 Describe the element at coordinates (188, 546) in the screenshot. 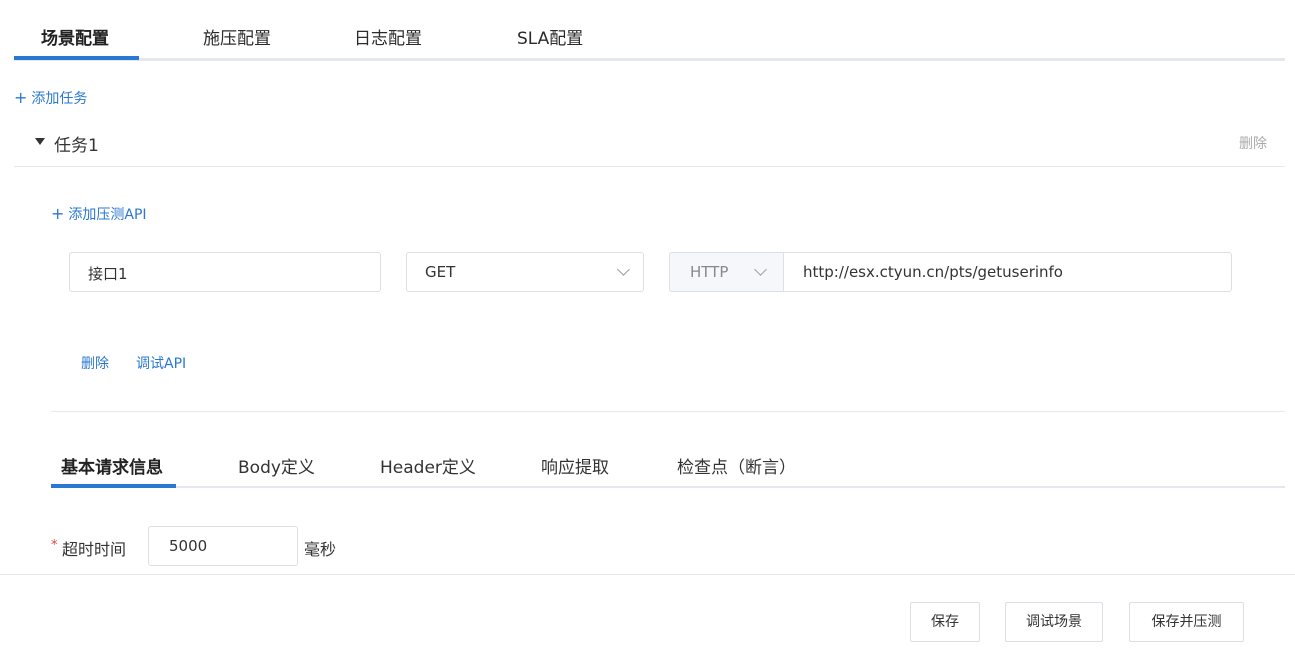

I see `timeout-value: 5000` at that location.